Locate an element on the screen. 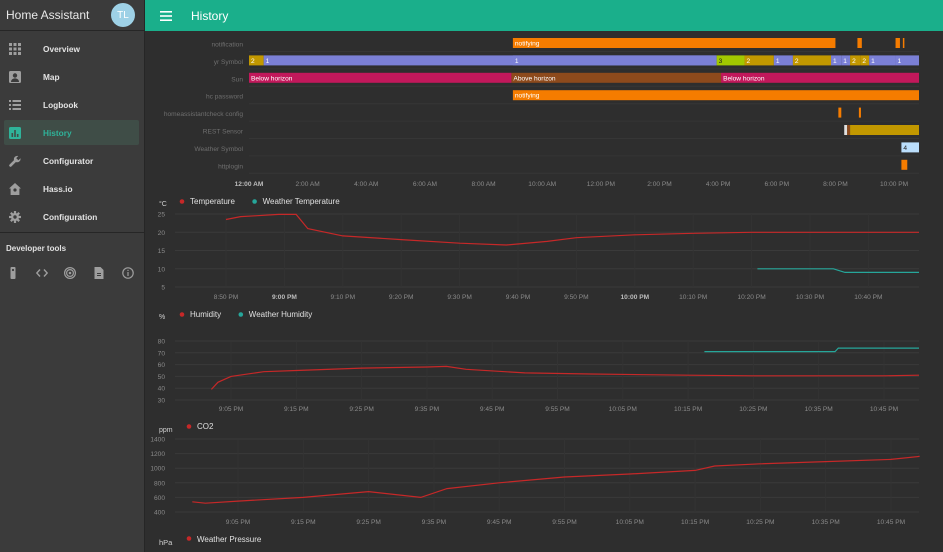 This screenshot has height=552, width=943. humidity-chart-x-tick-label: 10:05 PM is located at coordinates (623, 409).